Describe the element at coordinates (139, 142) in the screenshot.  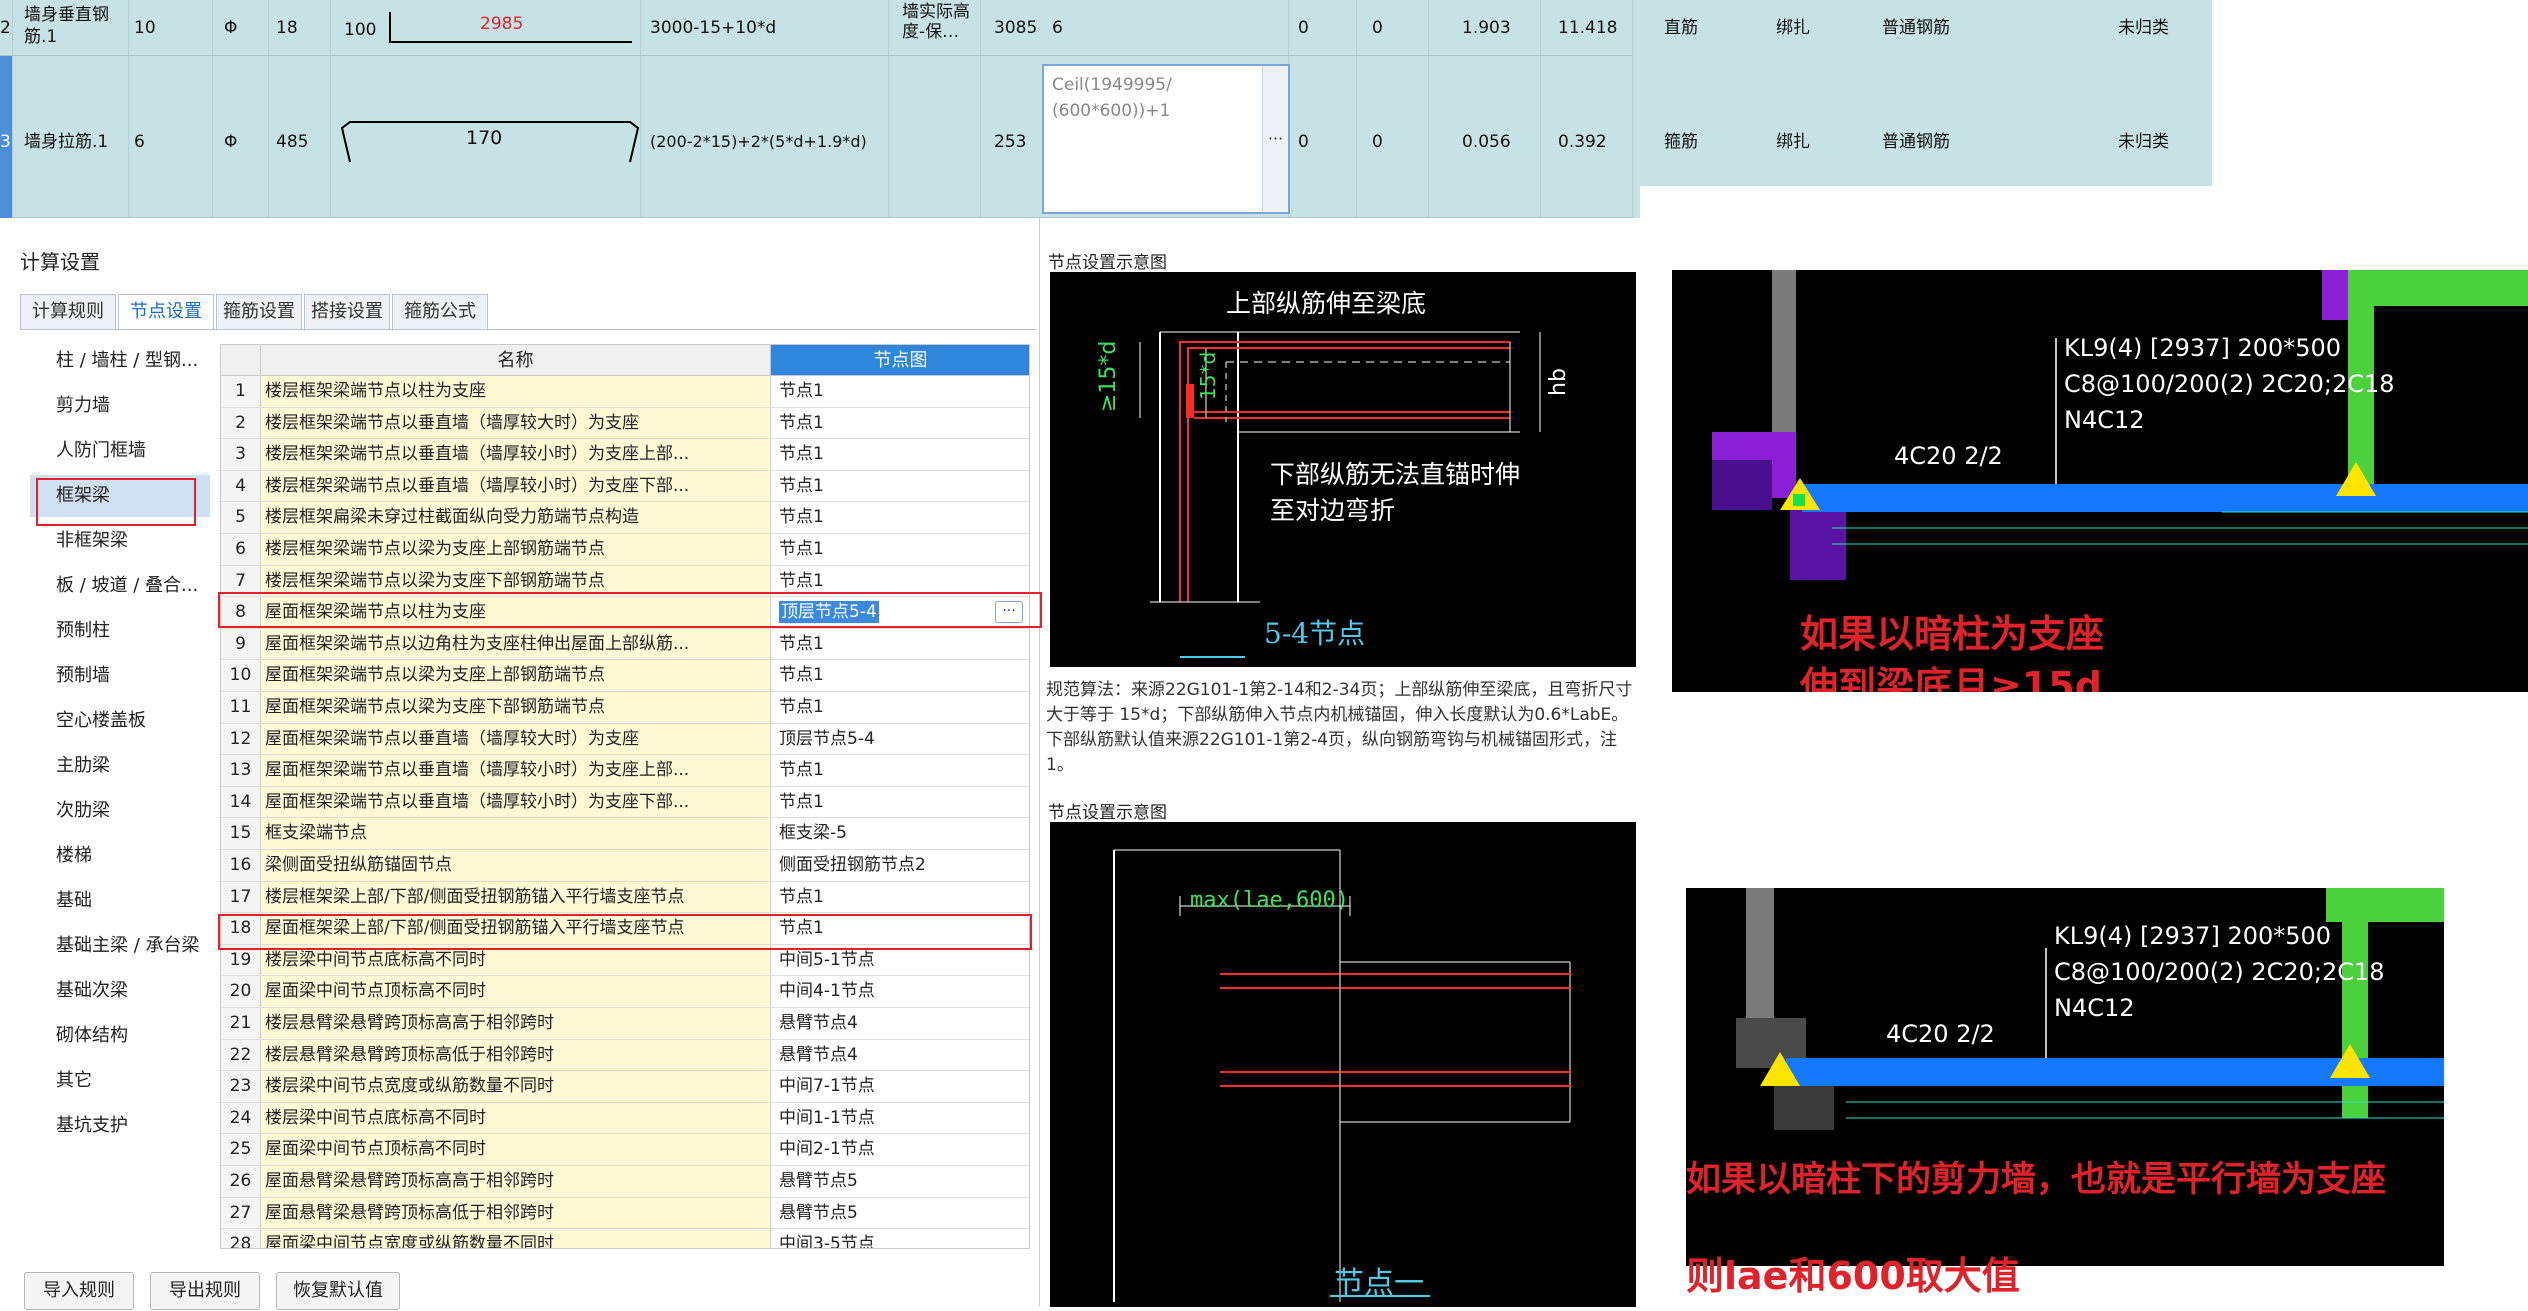
I see `diameter: 6` at that location.